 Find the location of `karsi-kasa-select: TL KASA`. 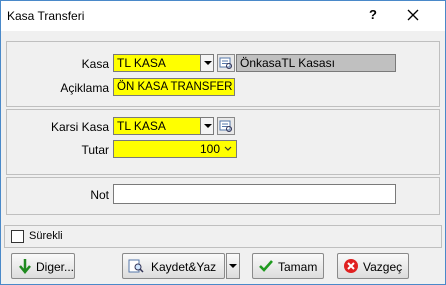

karsi-kasa-select: TL KASA is located at coordinates (157, 126).